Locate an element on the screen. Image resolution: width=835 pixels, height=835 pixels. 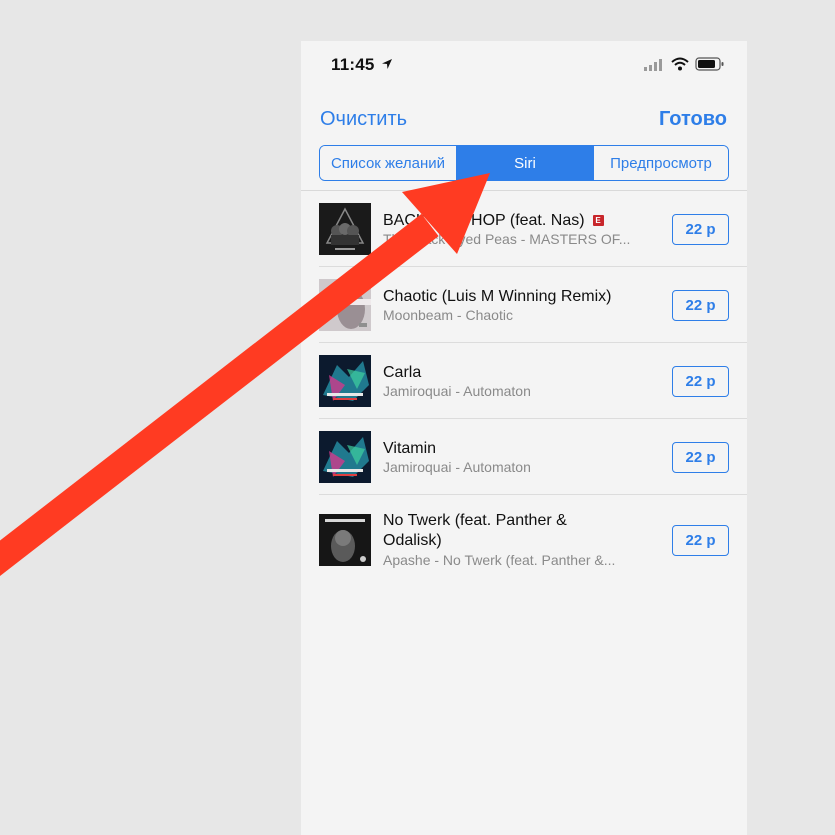
clear-button: Очистить is located at coordinates (363, 119).